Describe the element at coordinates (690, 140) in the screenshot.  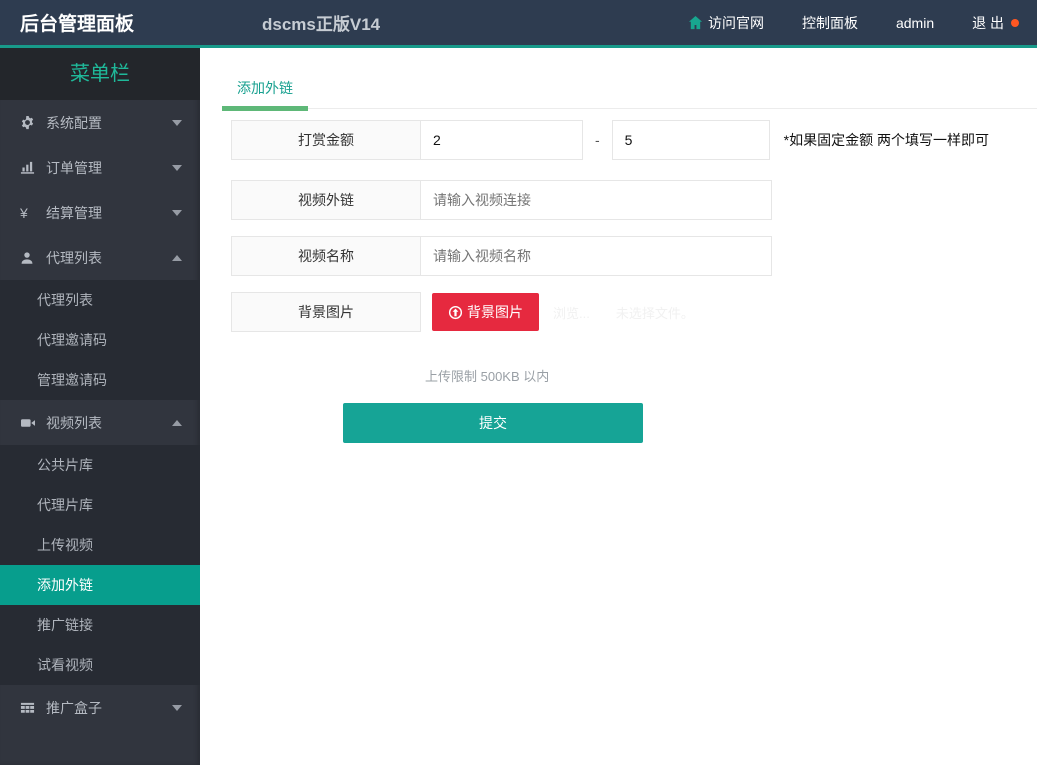
I see `reward-max-input` at that location.